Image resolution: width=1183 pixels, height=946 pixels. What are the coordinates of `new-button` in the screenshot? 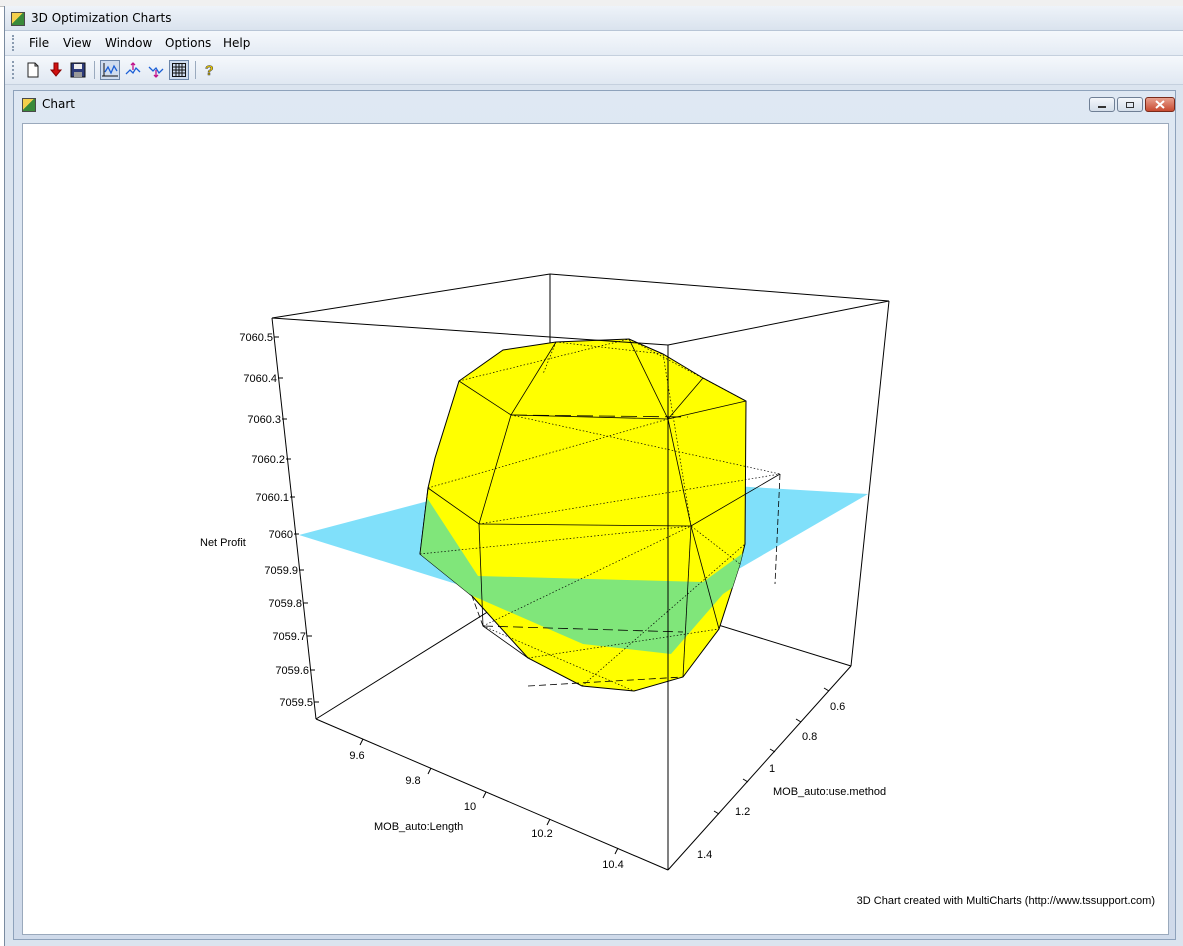 It's located at (33, 70).